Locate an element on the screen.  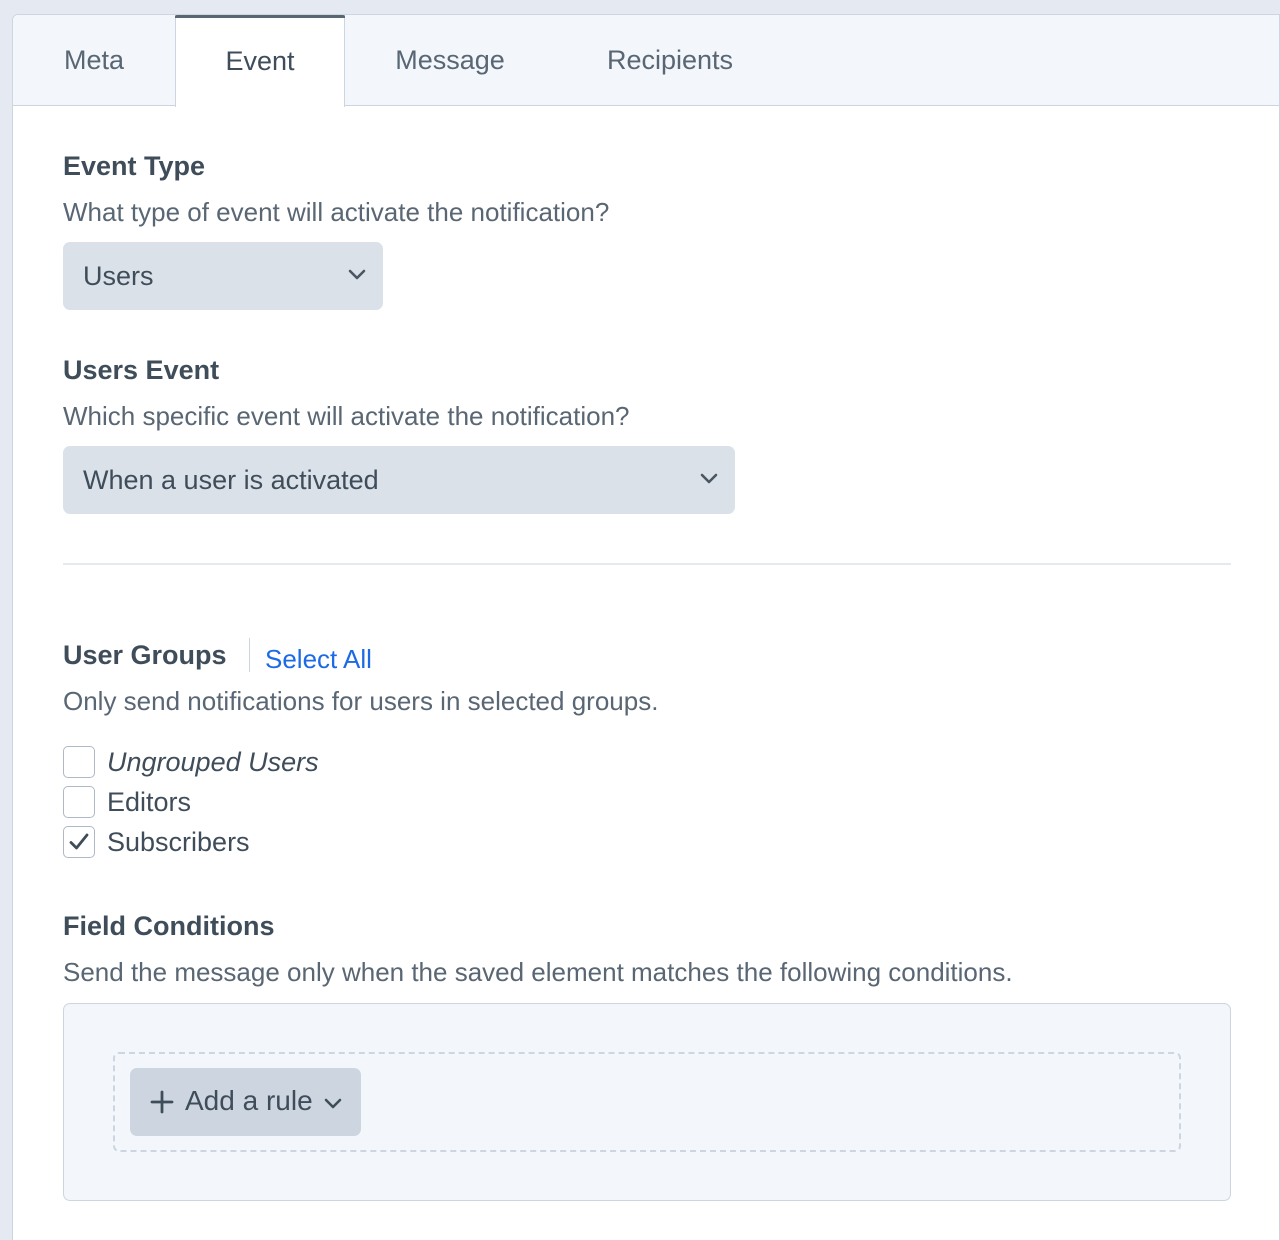
checkbox-subscribers is located at coordinates (79, 842).